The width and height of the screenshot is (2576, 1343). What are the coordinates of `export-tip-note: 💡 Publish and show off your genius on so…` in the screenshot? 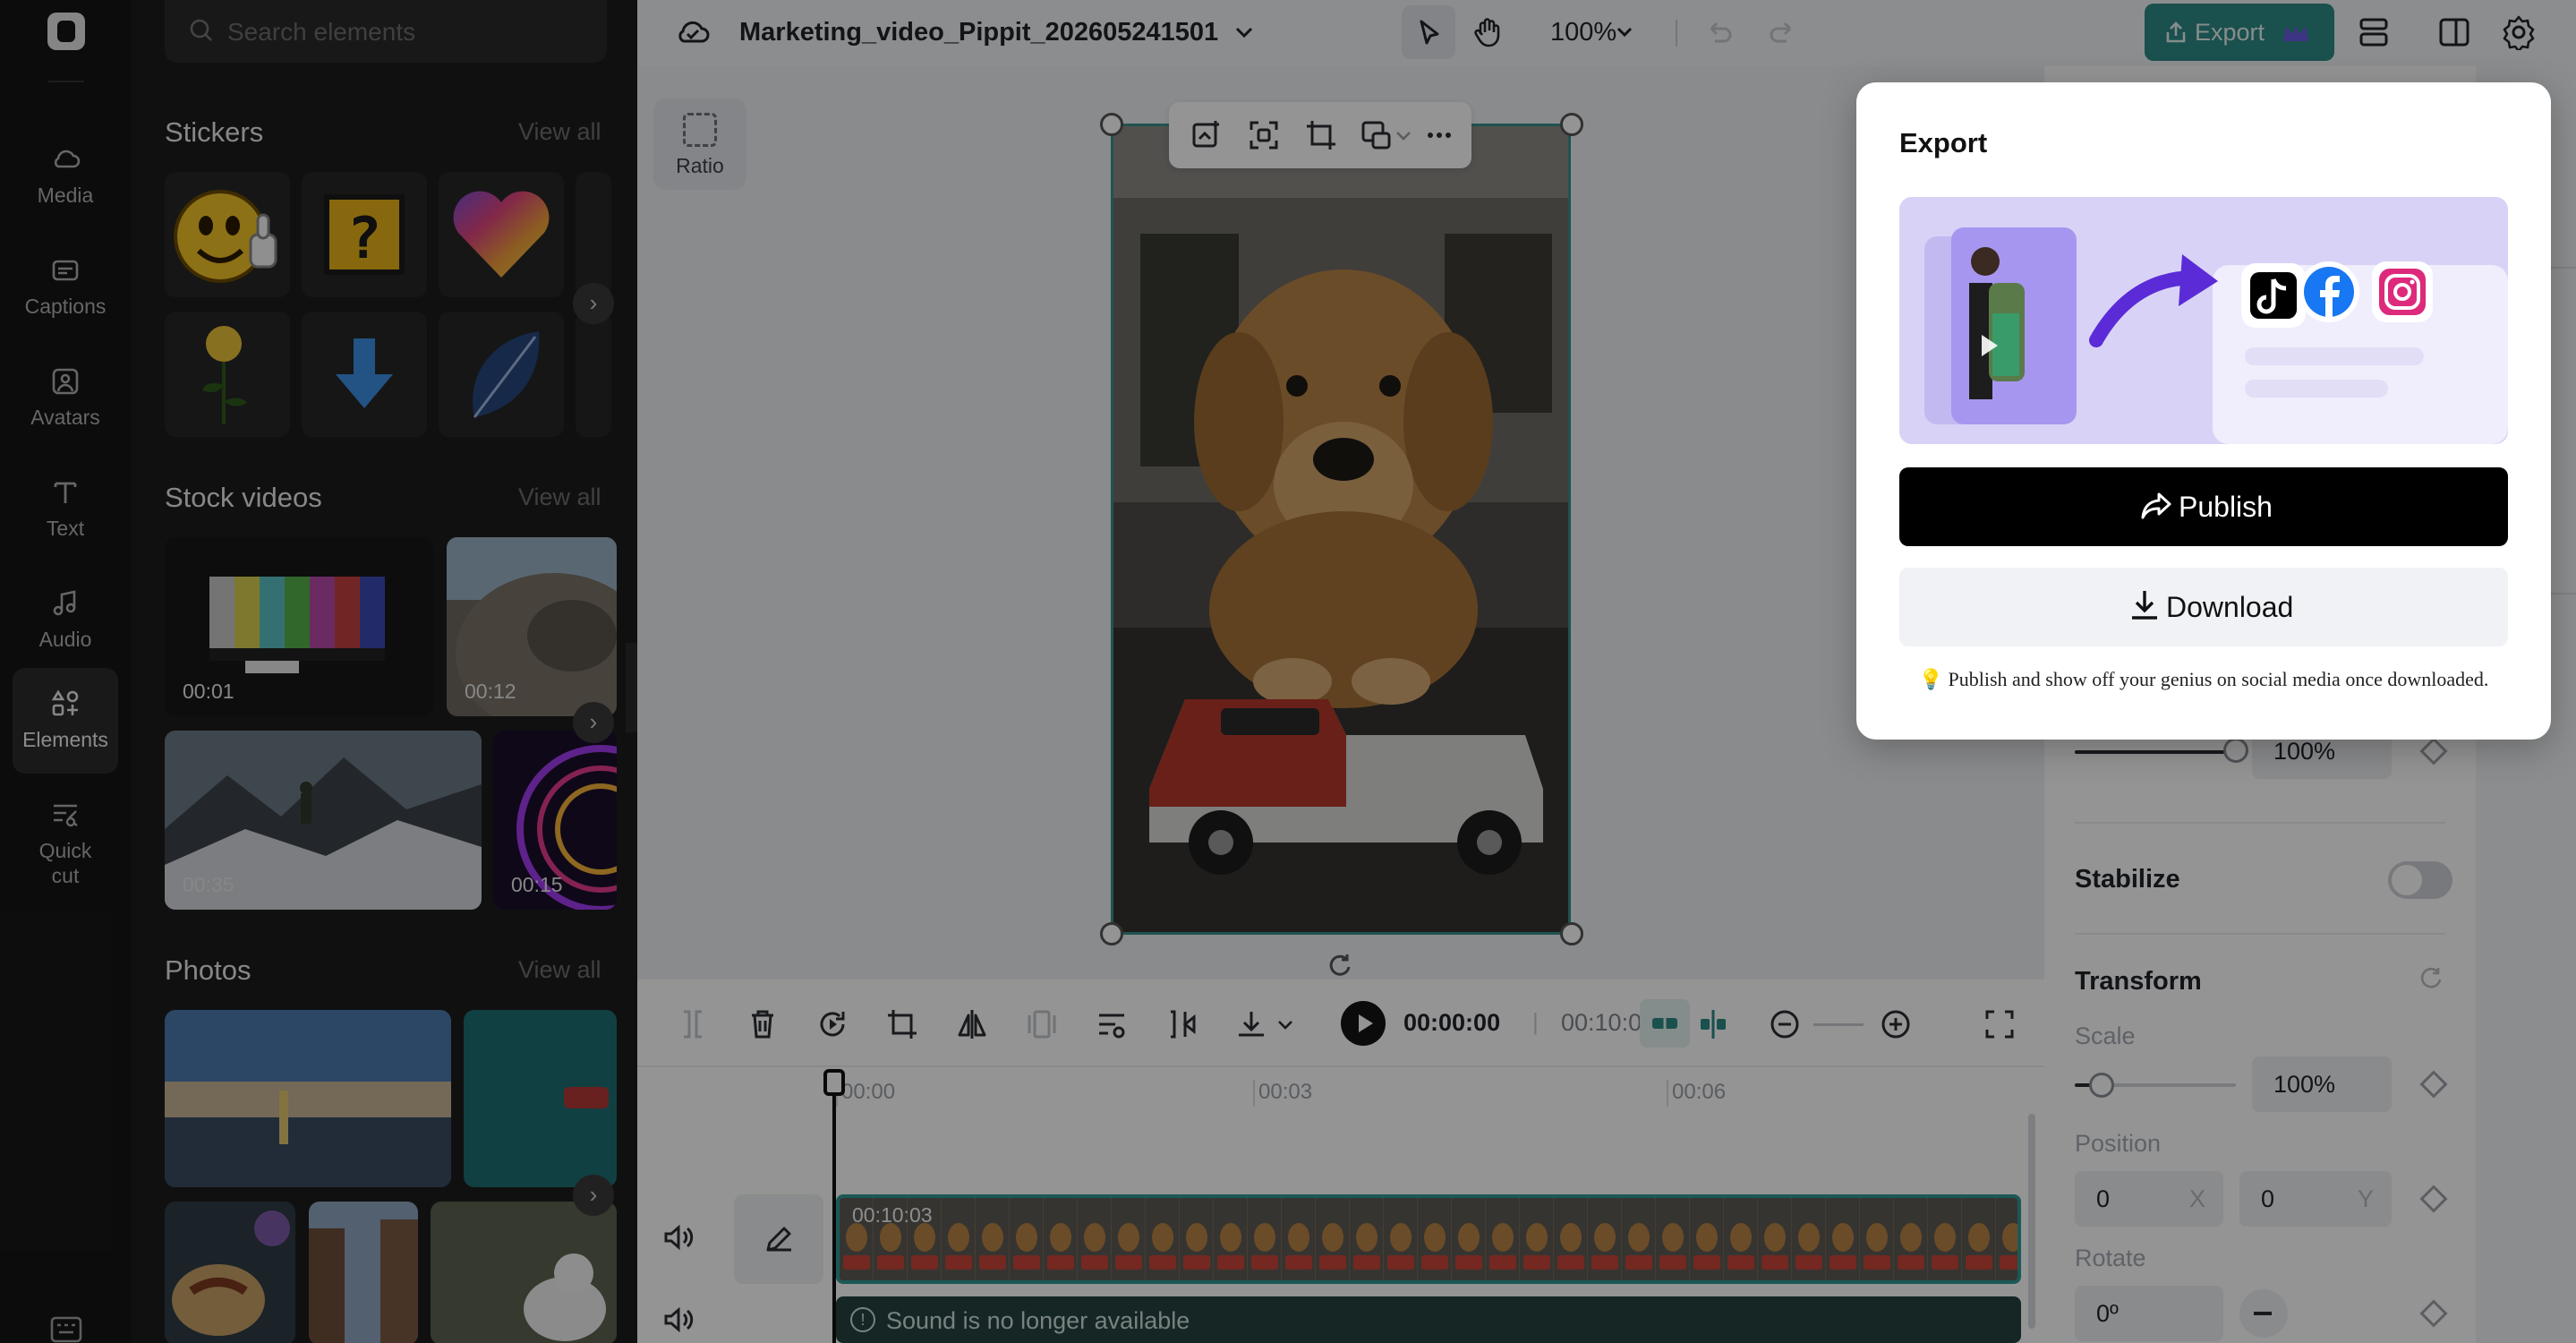 It's located at (2203, 679).